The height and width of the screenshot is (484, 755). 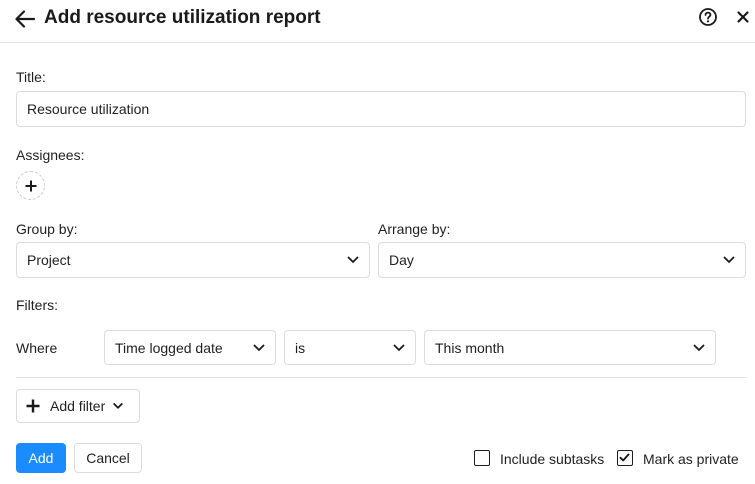 I want to click on help-button, so click(x=708, y=17).